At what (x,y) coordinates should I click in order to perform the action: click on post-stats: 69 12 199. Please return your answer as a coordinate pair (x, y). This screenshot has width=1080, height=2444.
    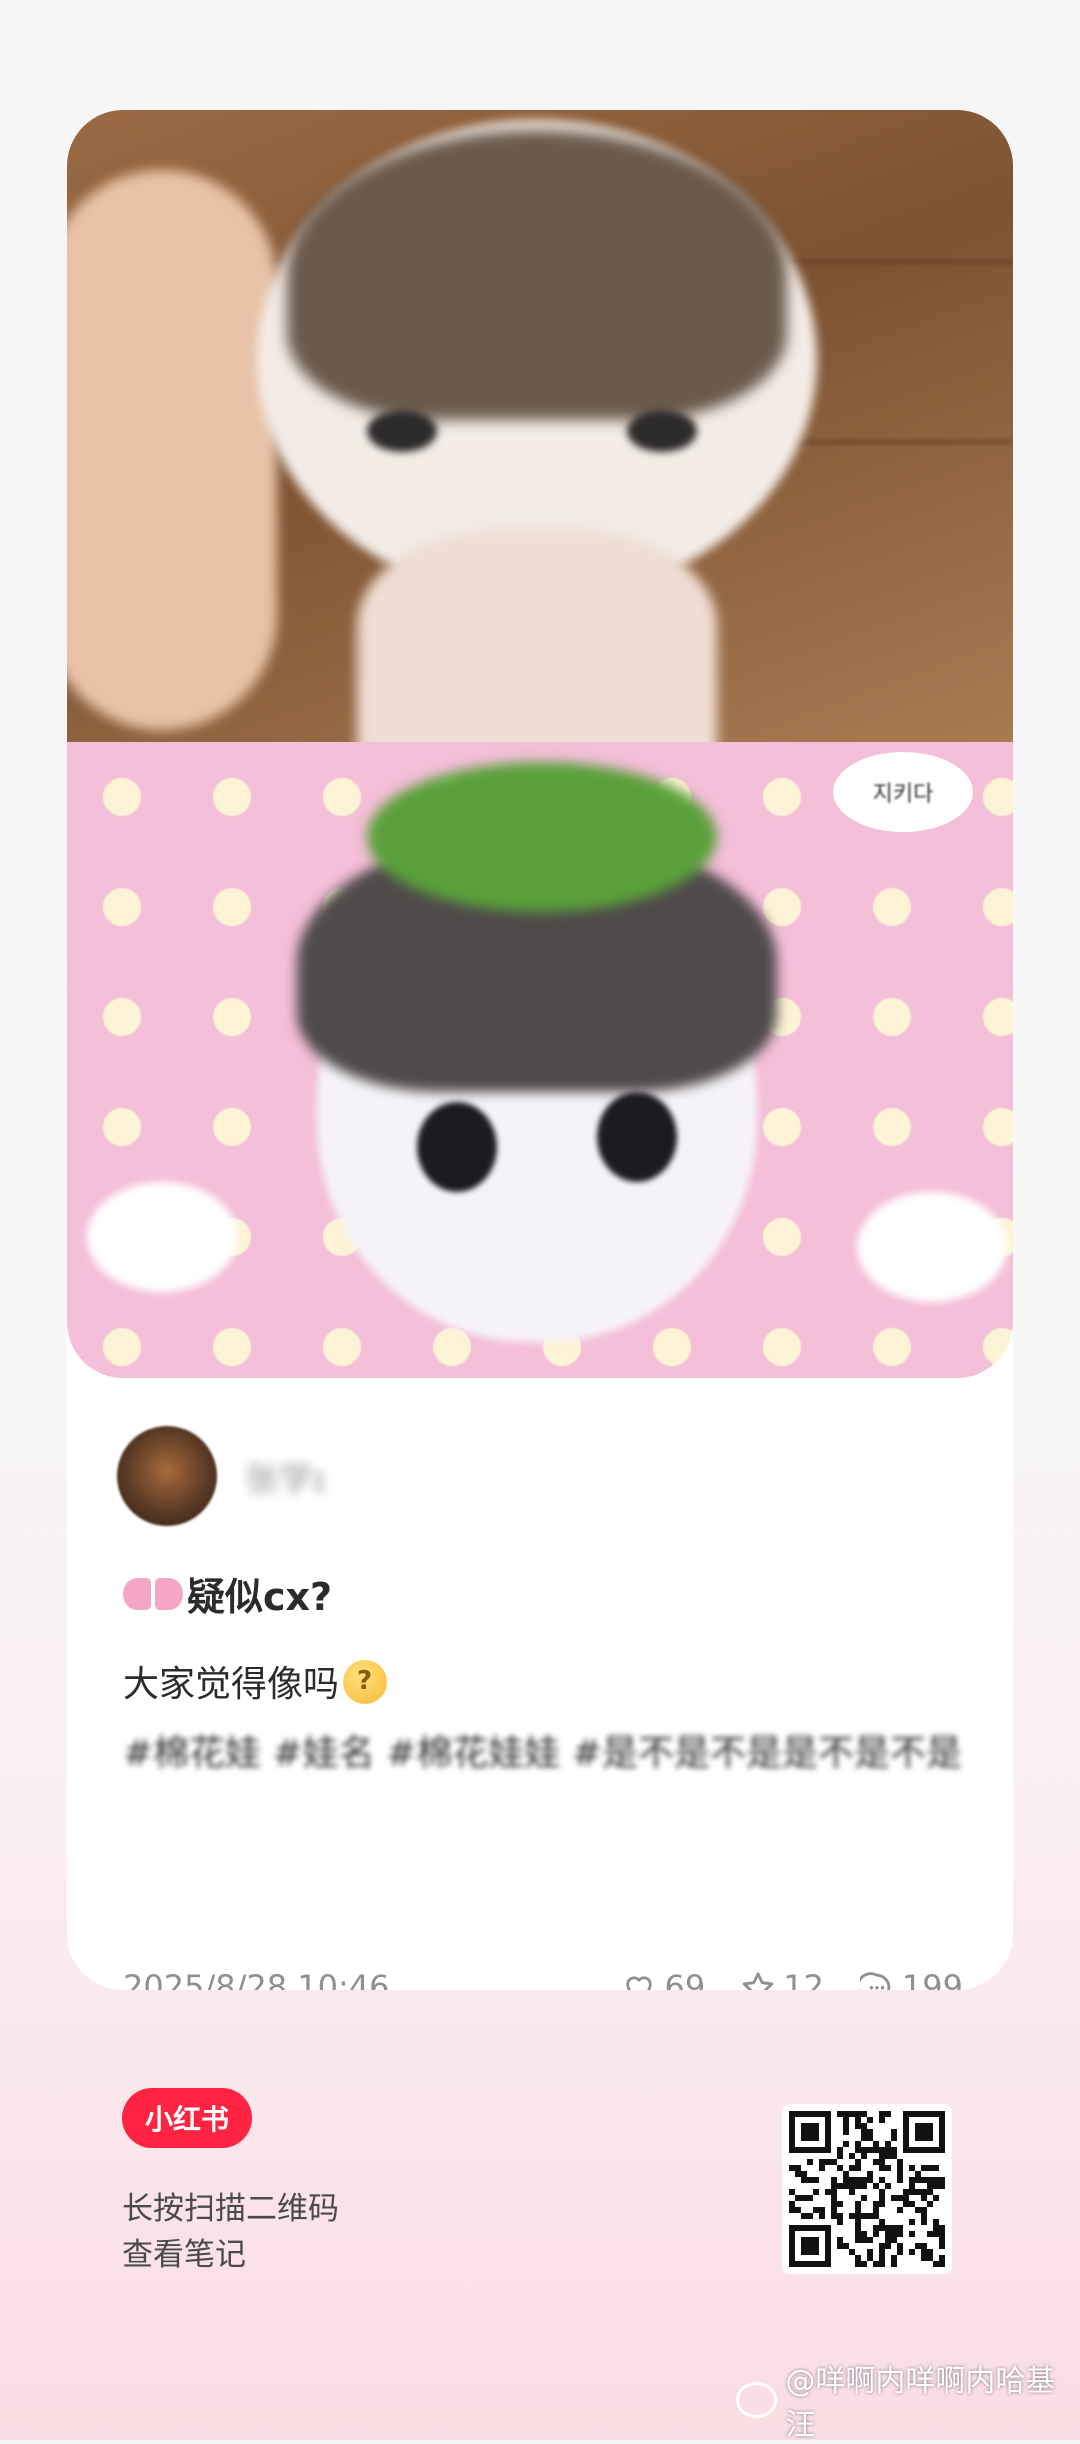
    Looking at the image, I should click on (774, 1979).